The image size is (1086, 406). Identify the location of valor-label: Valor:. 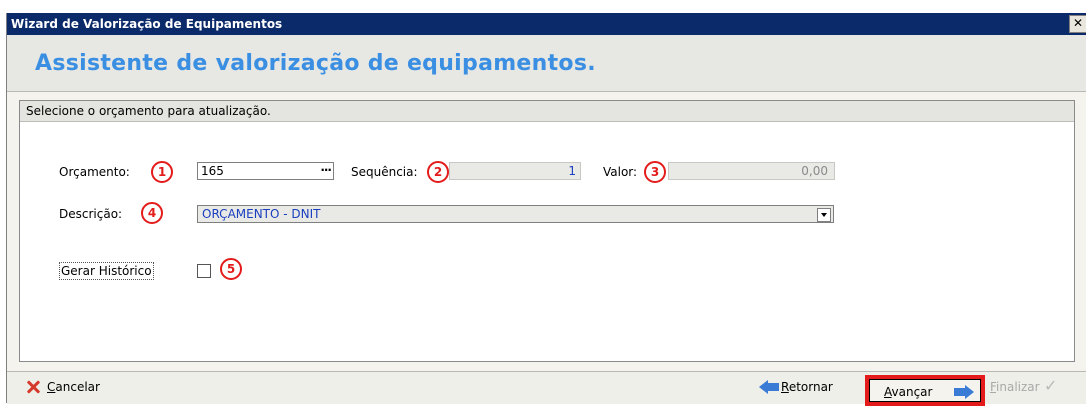
(620, 172).